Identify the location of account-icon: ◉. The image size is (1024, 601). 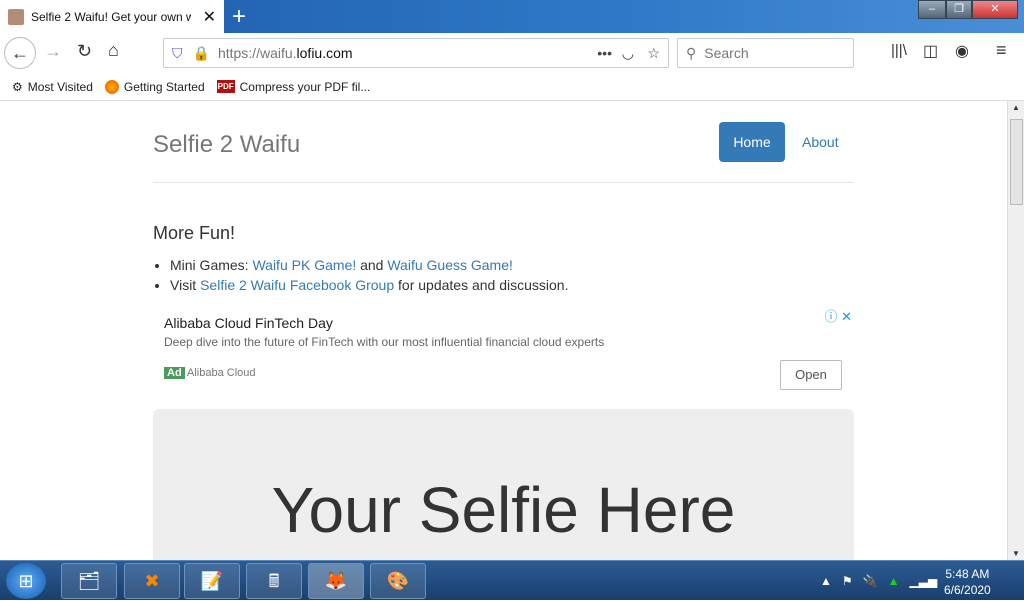
(962, 51).